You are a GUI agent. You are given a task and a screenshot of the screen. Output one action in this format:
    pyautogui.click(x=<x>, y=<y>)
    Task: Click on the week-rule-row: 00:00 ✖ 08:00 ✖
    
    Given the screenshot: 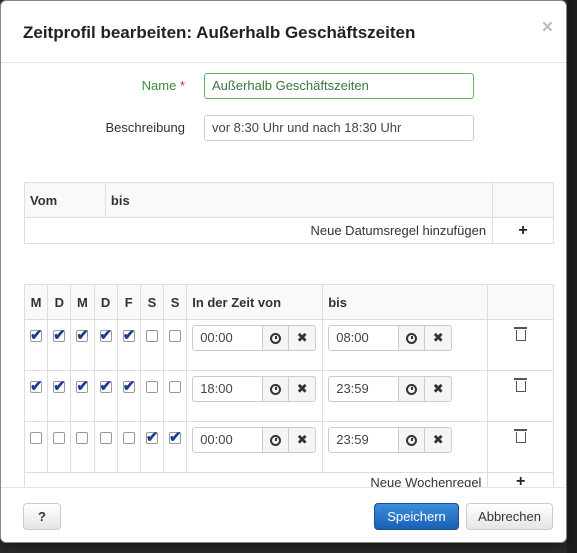 What is the action you would take?
    pyautogui.click(x=288, y=345)
    